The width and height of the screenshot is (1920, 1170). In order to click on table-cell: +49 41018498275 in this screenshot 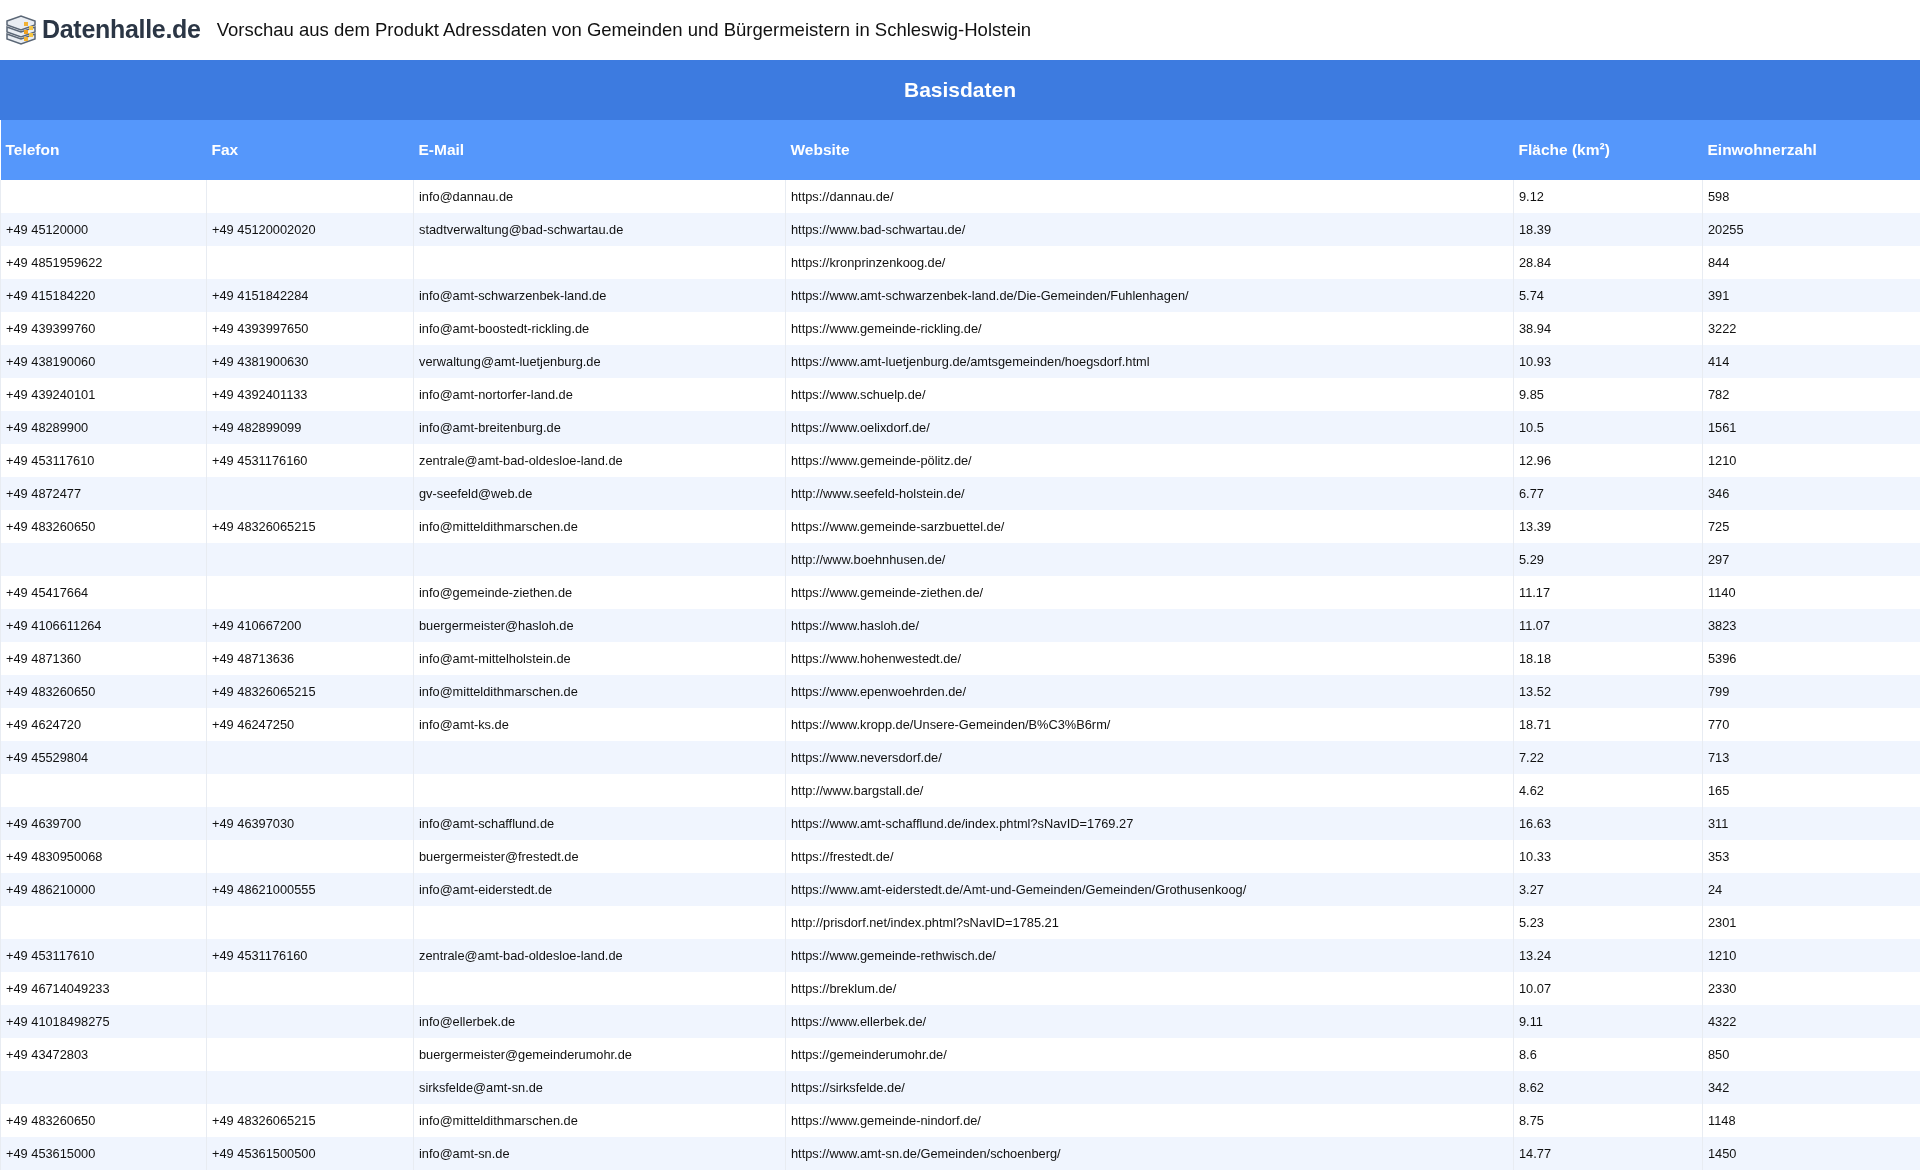, I will do `click(103, 1021)`.